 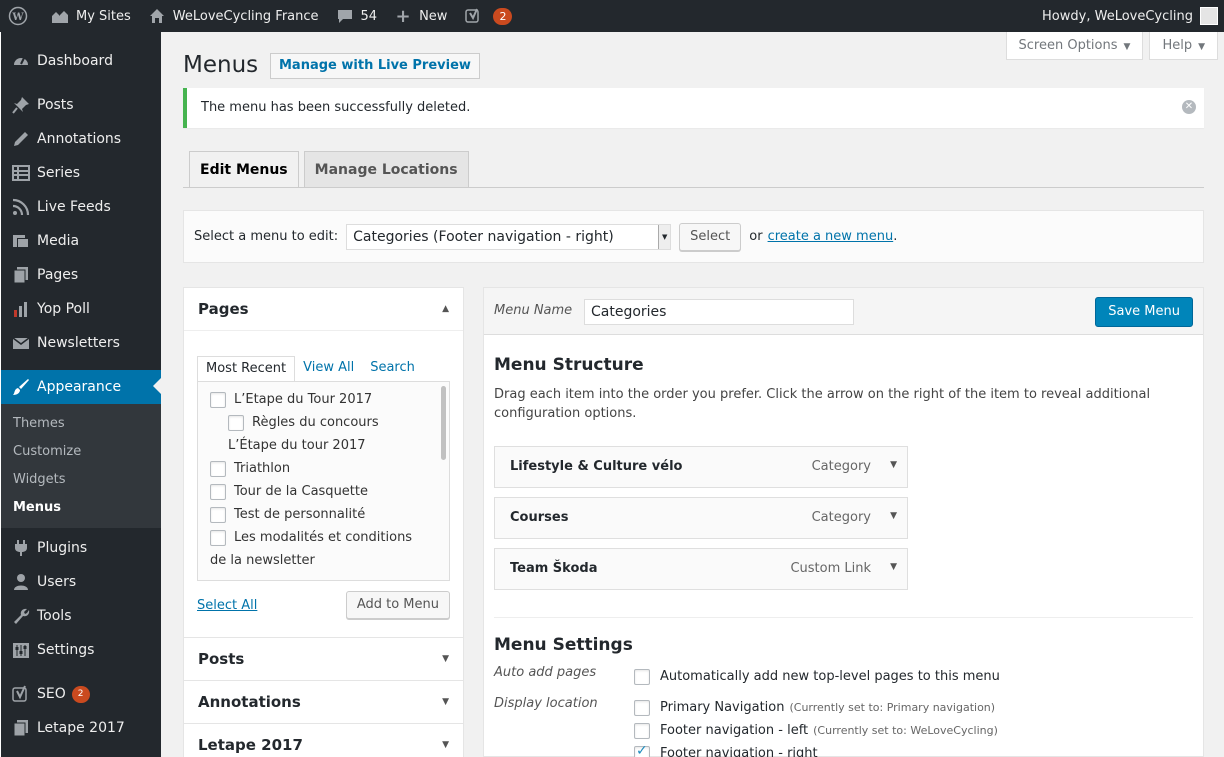 What do you see at coordinates (487, 16) in the screenshot?
I see `seo-menu: 2` at bounding box center [487, 16].